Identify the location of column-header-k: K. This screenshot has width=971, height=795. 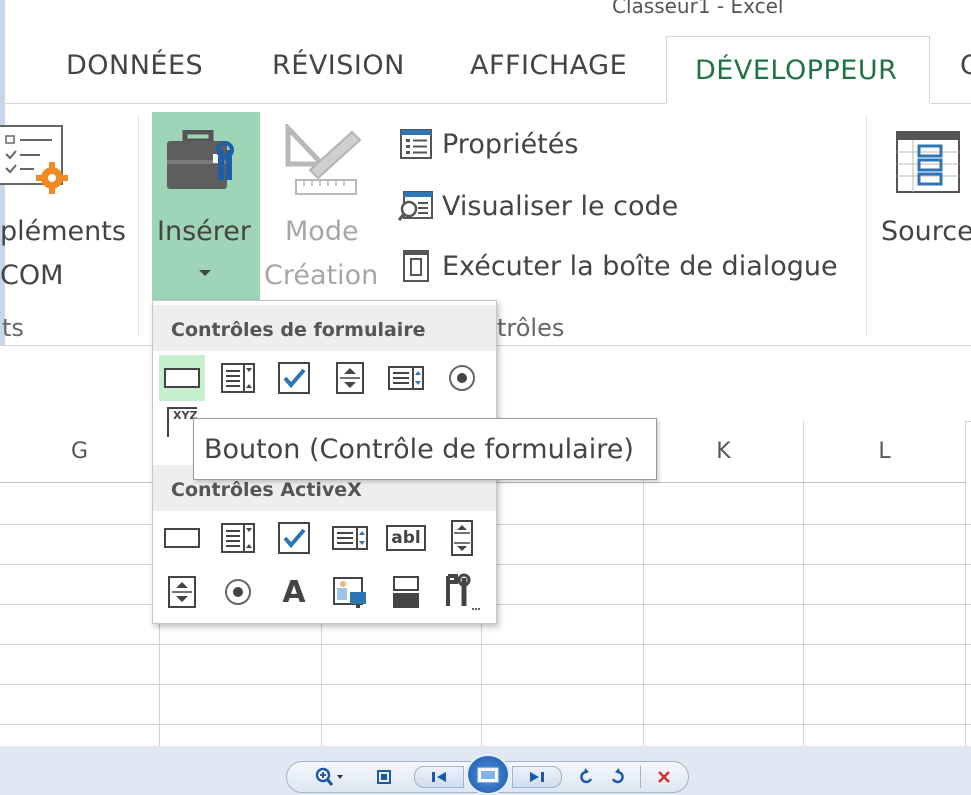
(724, 452).